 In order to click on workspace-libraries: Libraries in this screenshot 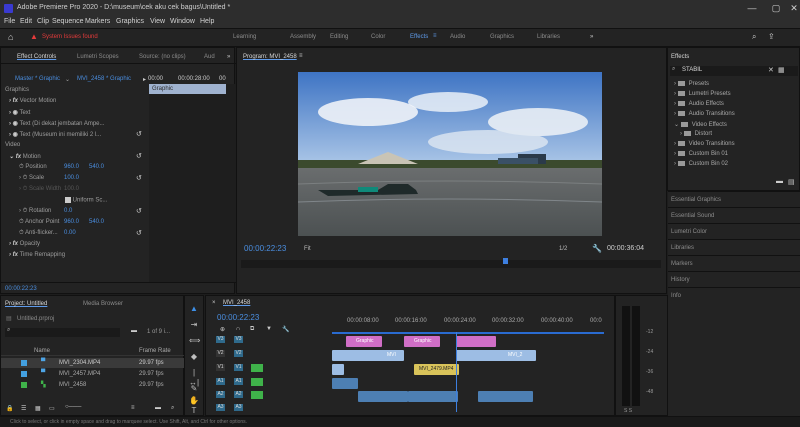, I will do `click(548, 37)`.